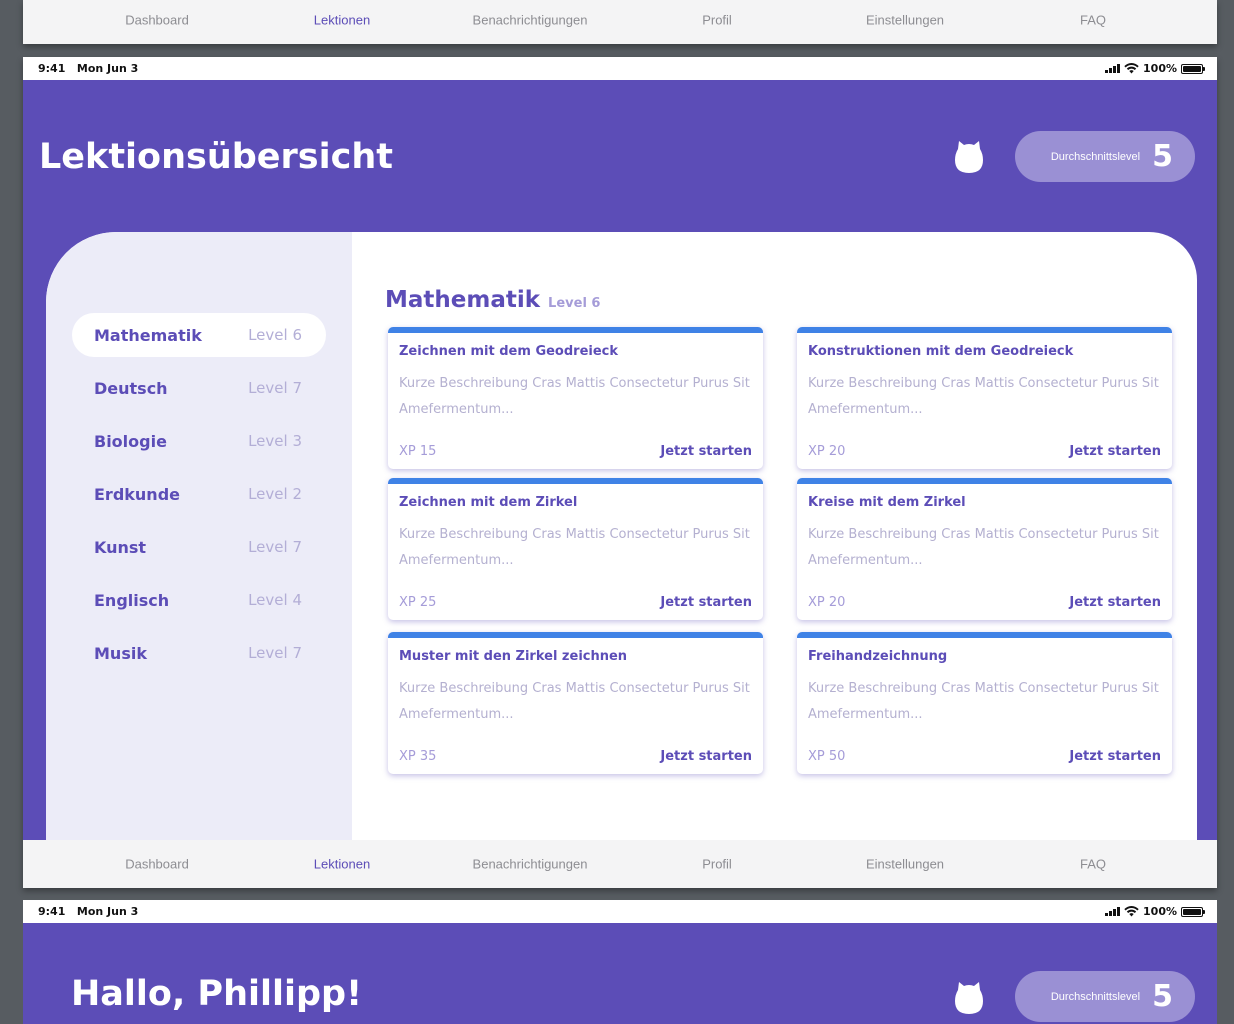  I want to click on sidebar-item-mathematik: Mathematik Level 6, so click(199, 335).